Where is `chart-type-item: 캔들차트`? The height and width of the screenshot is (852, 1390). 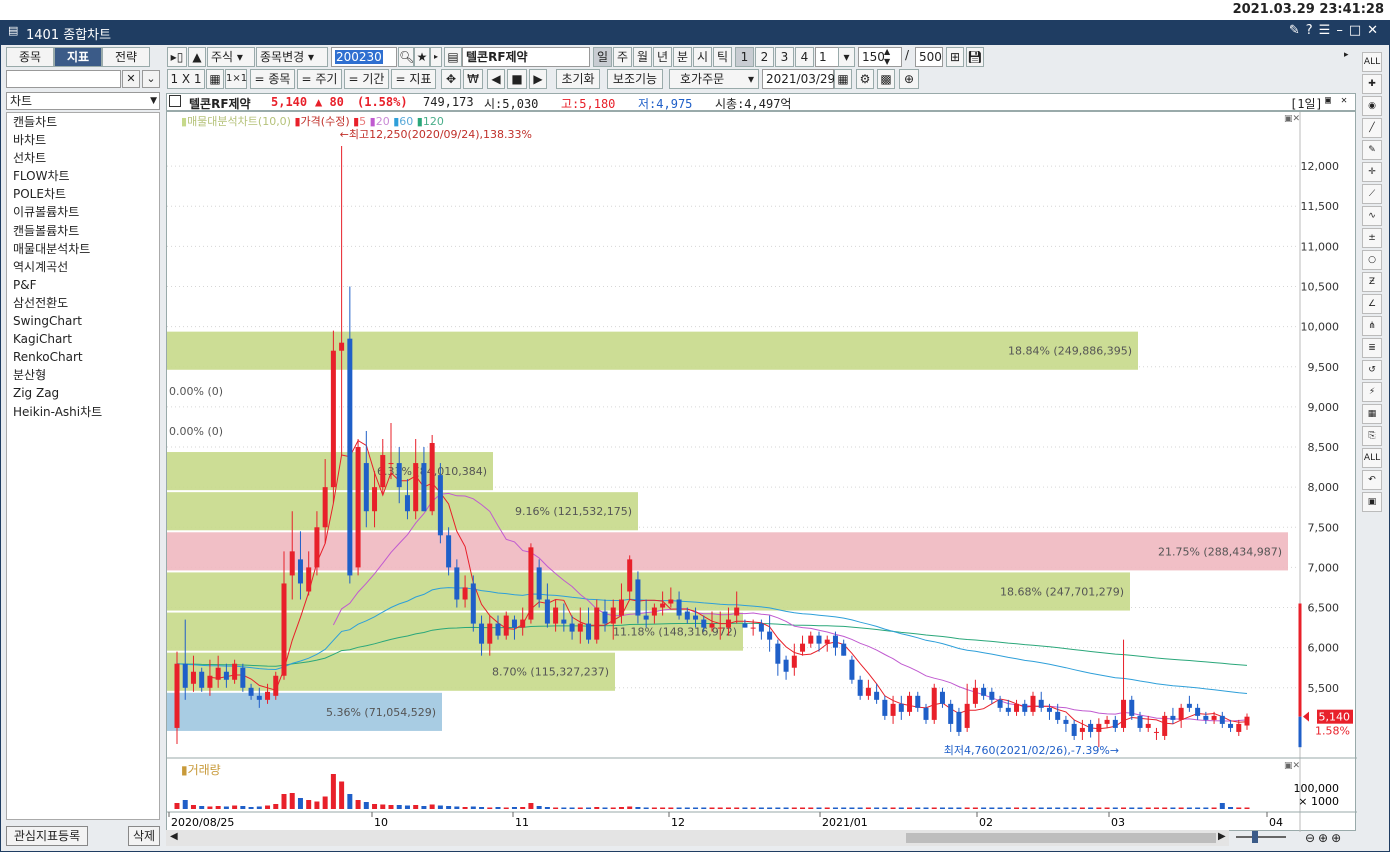 chart-type-item: 캔들차트 is located at coordinates (83, 122).